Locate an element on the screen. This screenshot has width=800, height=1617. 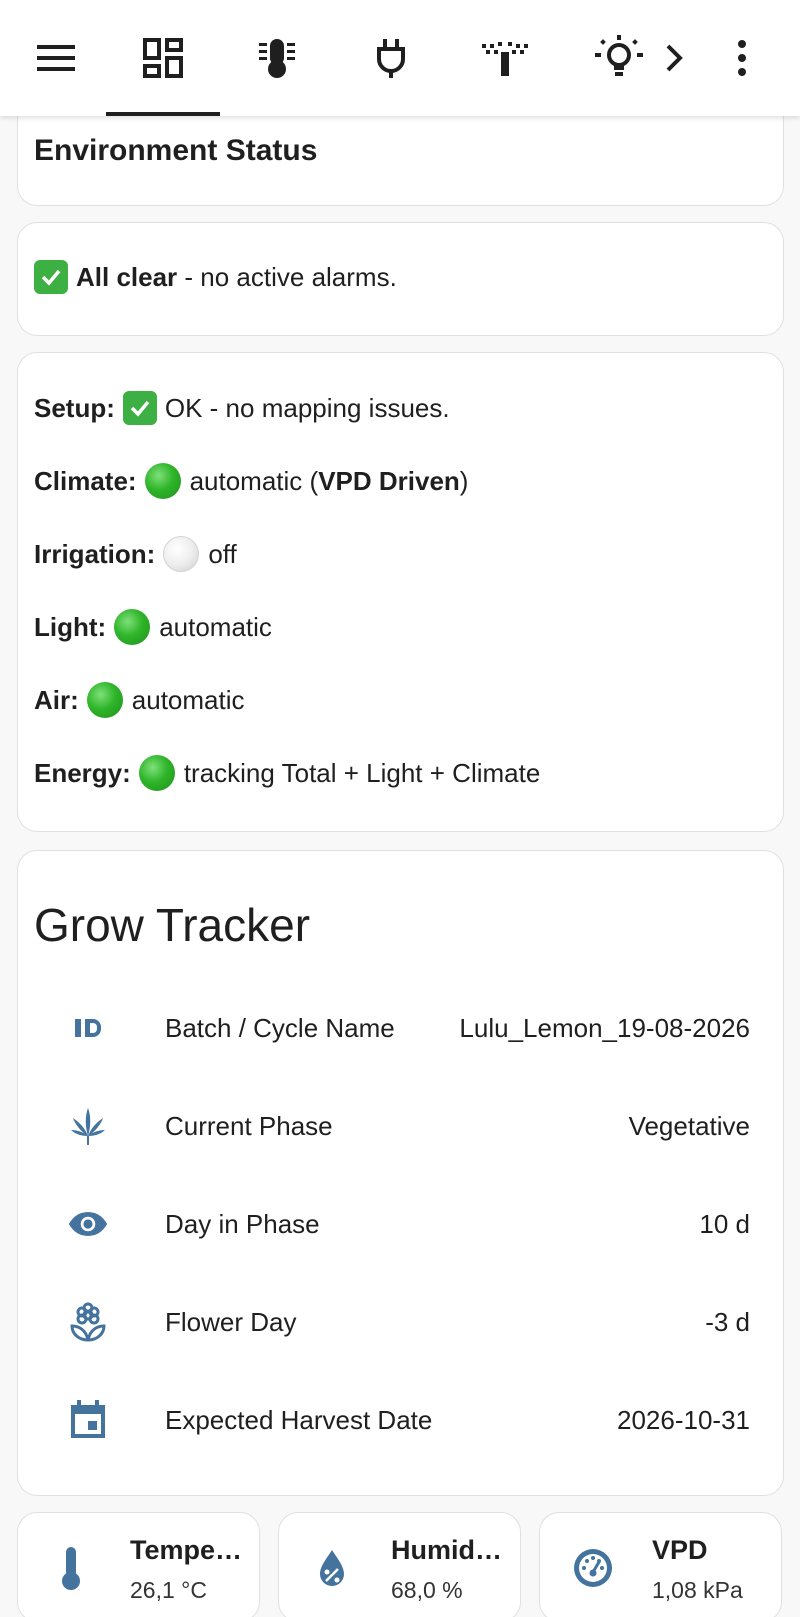
top-app-bar is located at coordinates (400, 58).